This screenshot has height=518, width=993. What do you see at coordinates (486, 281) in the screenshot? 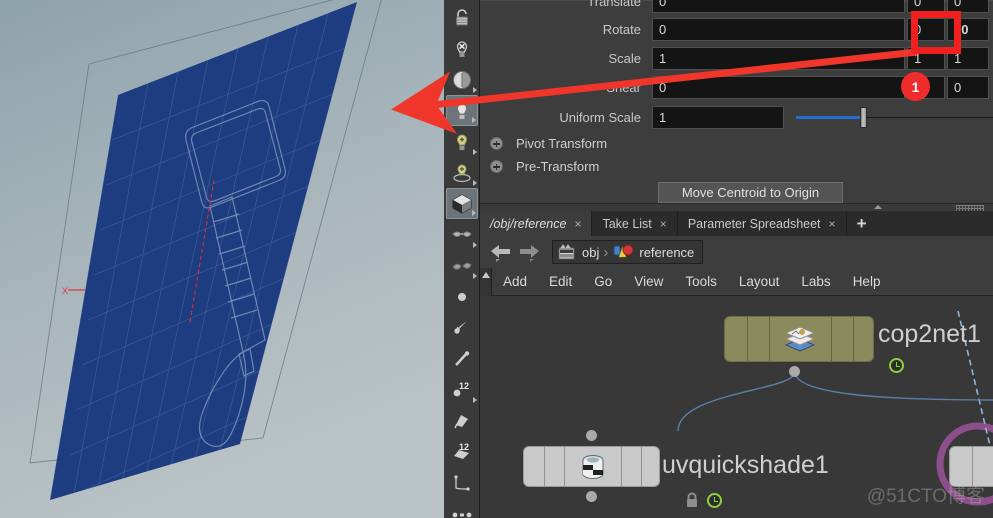
I see `network-sidebar-toggle` at bounding box center [486, 281].